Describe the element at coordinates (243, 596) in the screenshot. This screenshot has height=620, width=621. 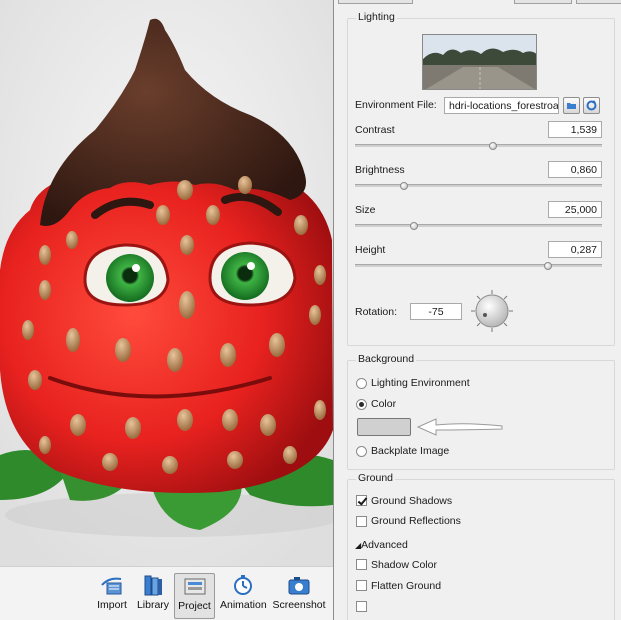
I see `animation-button: Animation` at that location.